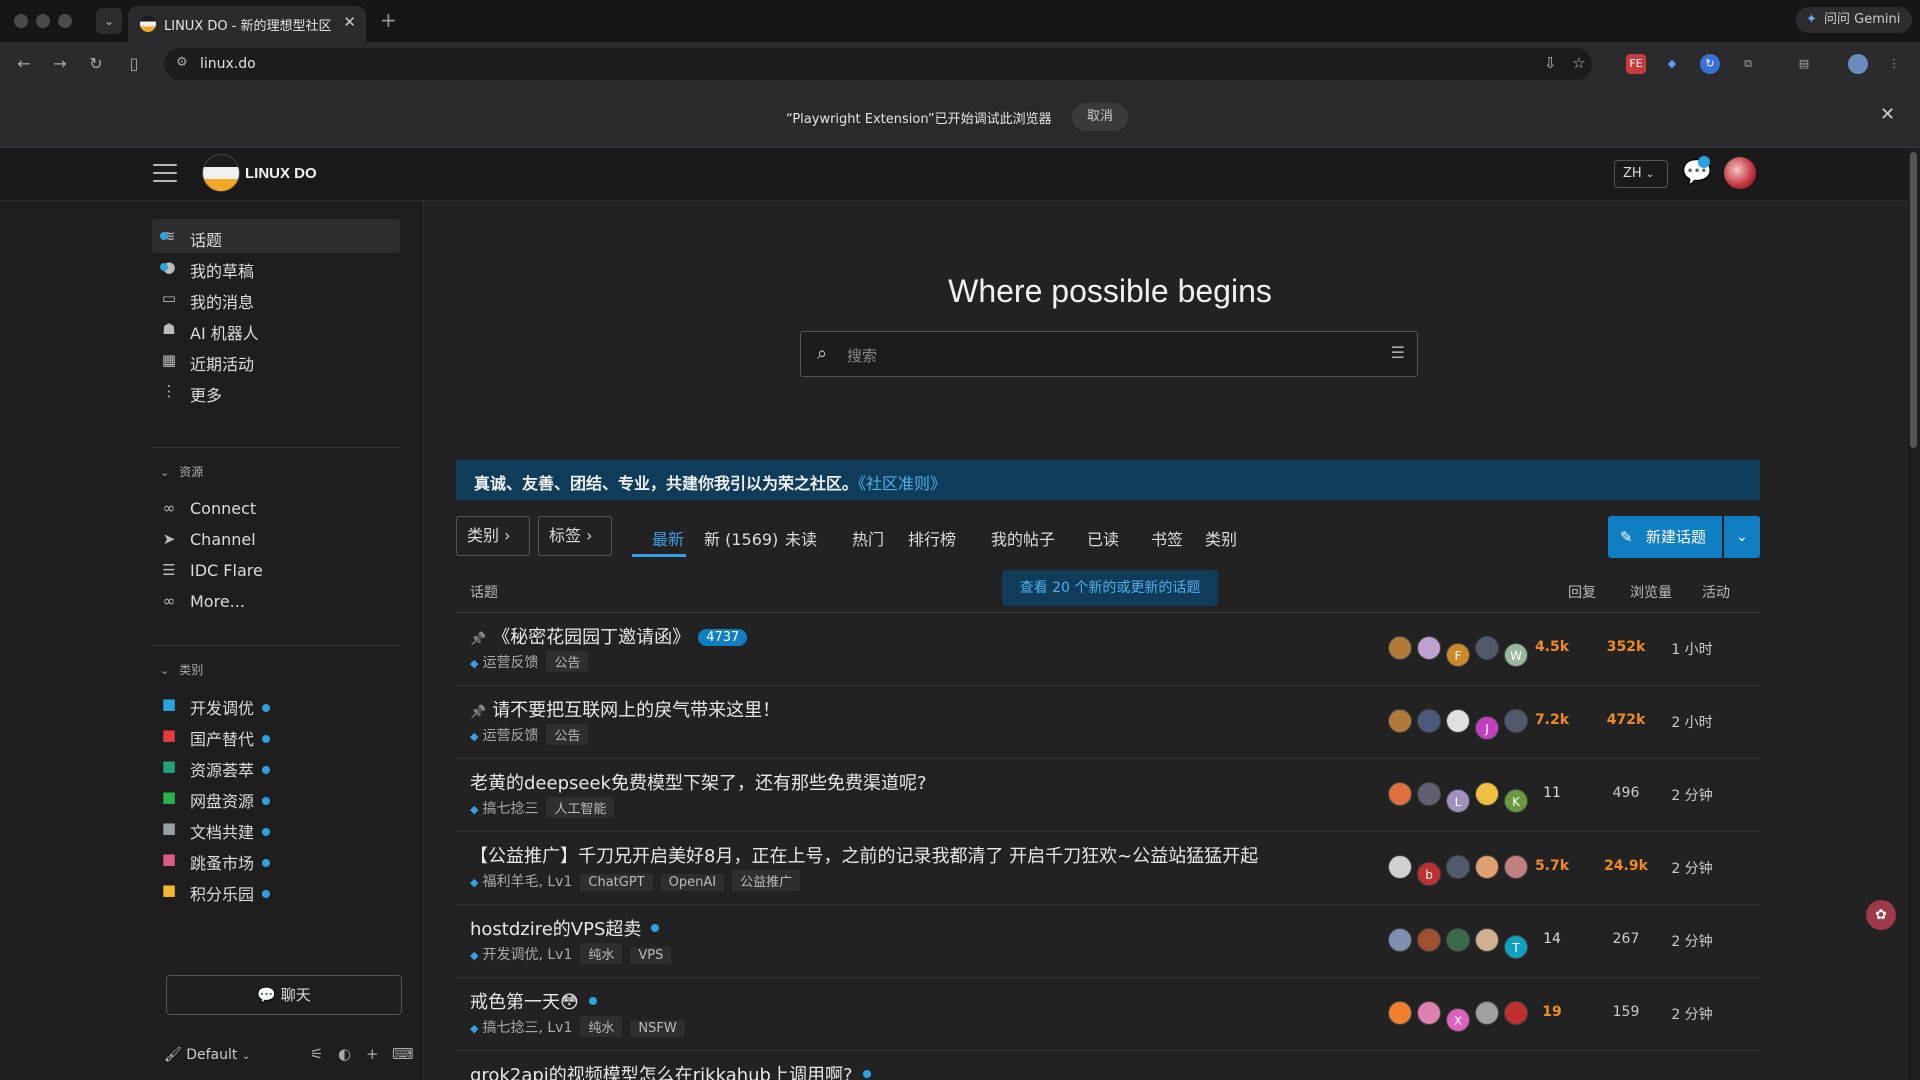 This screenshot has width=1920, height=1080. I want to click on extensions-puzzle-icon: ⧉, so click(1748, 64).